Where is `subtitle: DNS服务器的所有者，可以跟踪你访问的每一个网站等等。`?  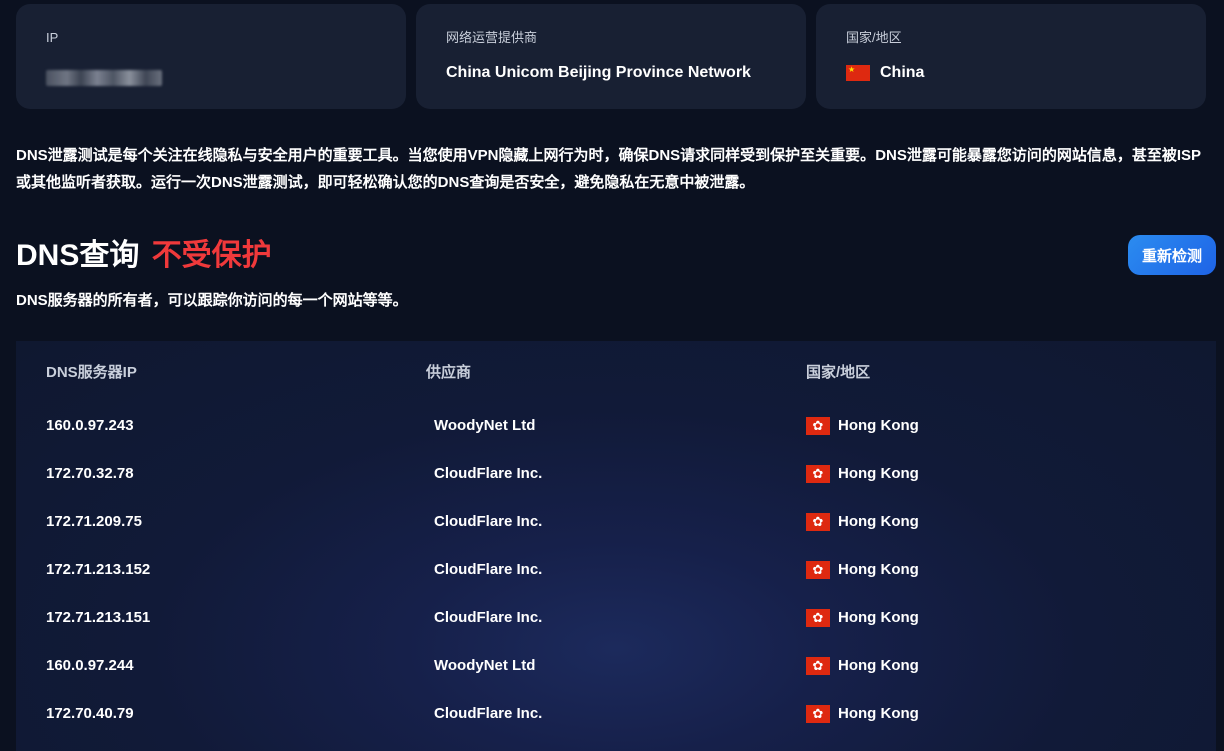
subtitle: DNS服务器的所有者，可以跟踪你访问的每一个网站等等。 is located at coordinates (212, 300).